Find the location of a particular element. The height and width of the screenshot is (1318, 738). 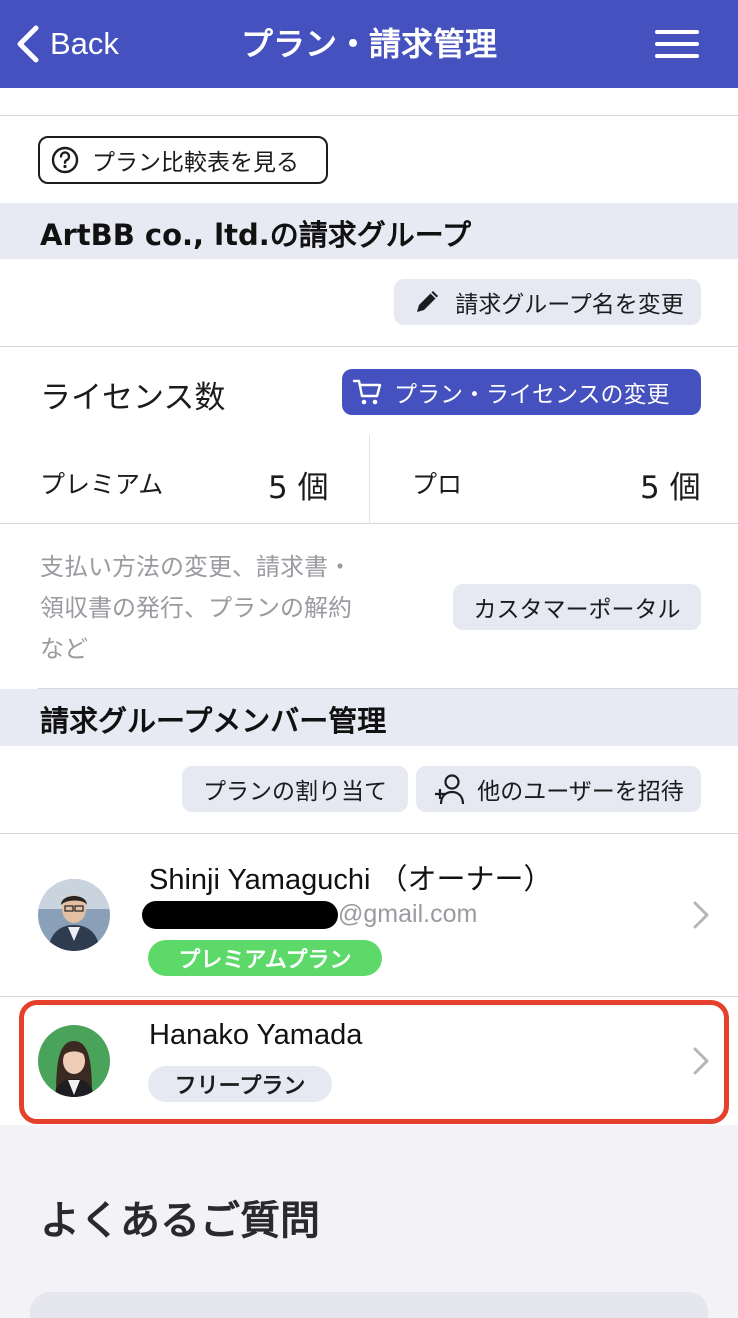

question-circle-icon is located at coordinates (65, 160).